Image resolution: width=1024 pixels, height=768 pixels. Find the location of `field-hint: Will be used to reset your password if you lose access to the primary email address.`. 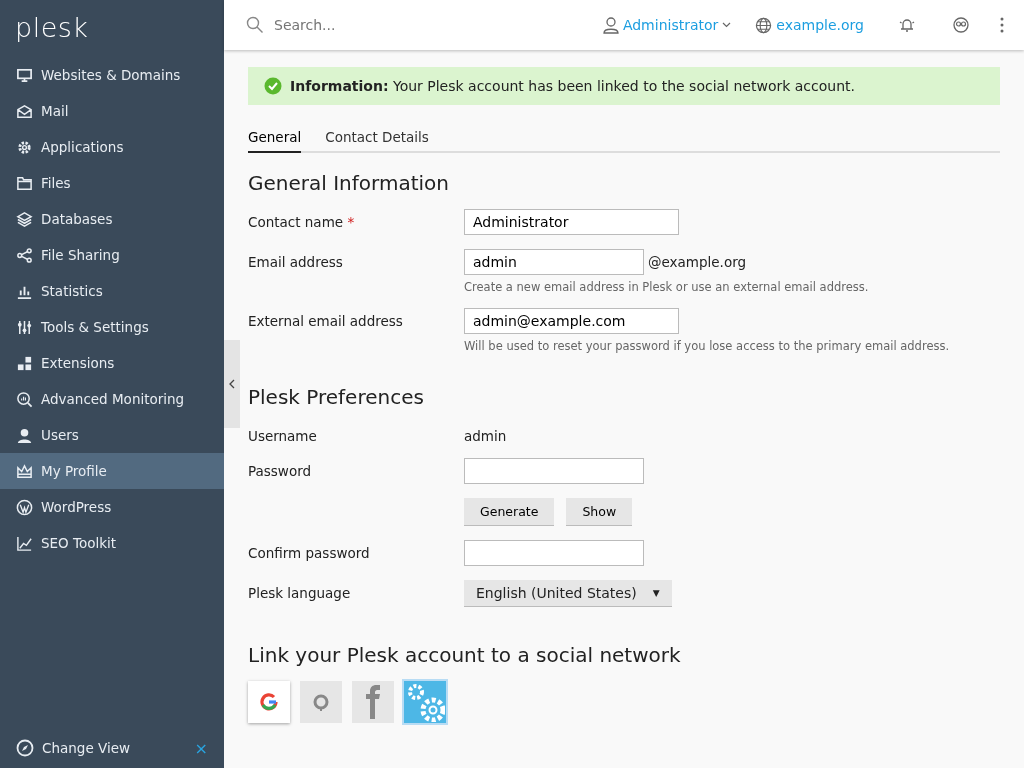

field-hint: Will be used to reset your password if you lose access to the primary email address. is located at coordinates (707, 346).